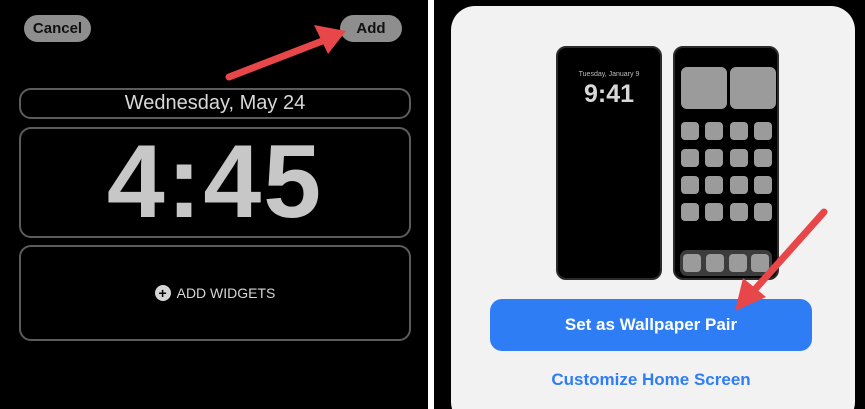 Image resolution: width=865 pixels, height=409 pixels. What do you see at coordinates (215, 182) in the screenshot?
I see `clock-display: 4:45` at bounding box center [215, 182].